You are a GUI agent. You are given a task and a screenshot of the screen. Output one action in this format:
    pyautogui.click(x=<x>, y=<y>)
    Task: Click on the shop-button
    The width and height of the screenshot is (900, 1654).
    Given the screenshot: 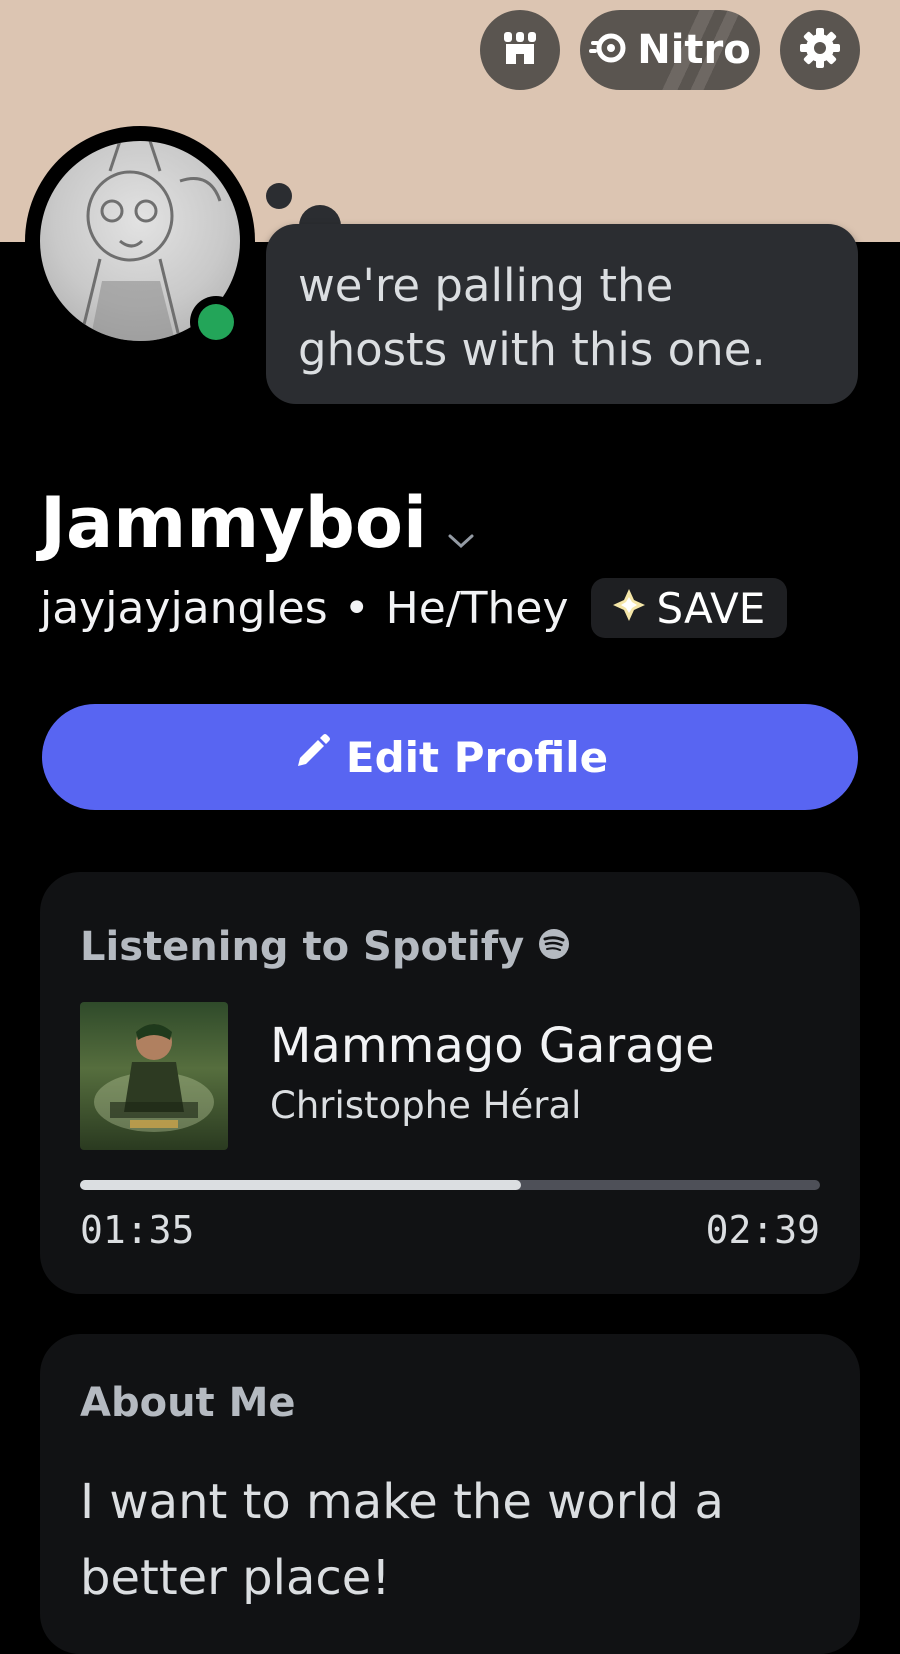 What is the action you would take?
    pyautogui.click(x=520, y=50)
    